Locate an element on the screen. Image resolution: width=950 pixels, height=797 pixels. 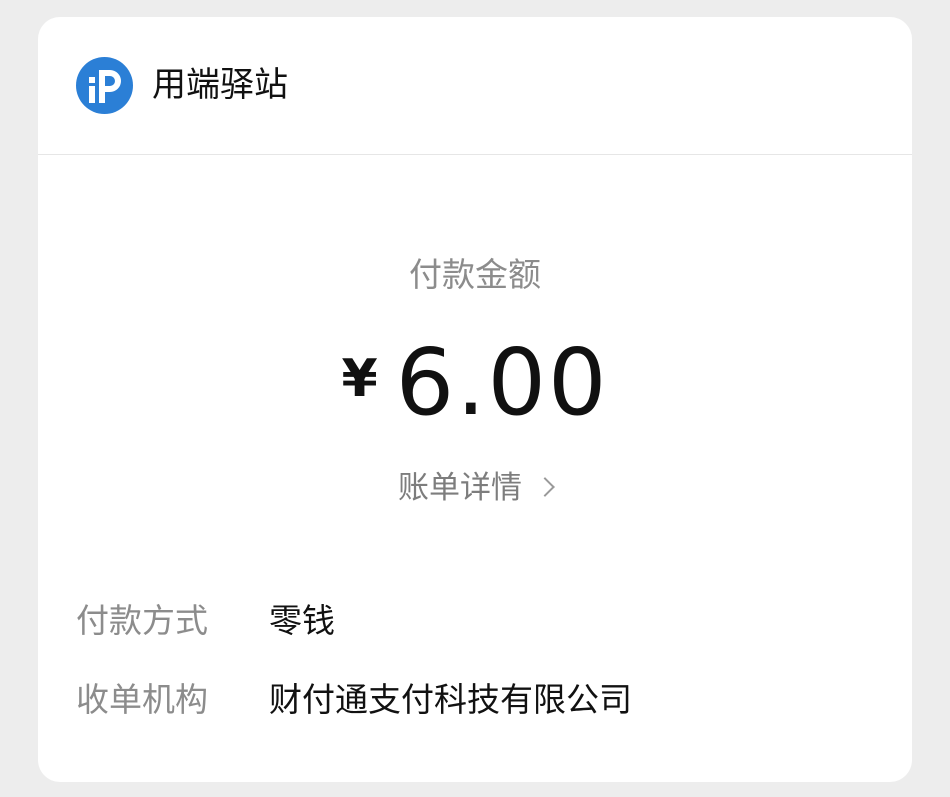
payment-method-row: 付款方式 零钱 is located at coordinates (476, 621).